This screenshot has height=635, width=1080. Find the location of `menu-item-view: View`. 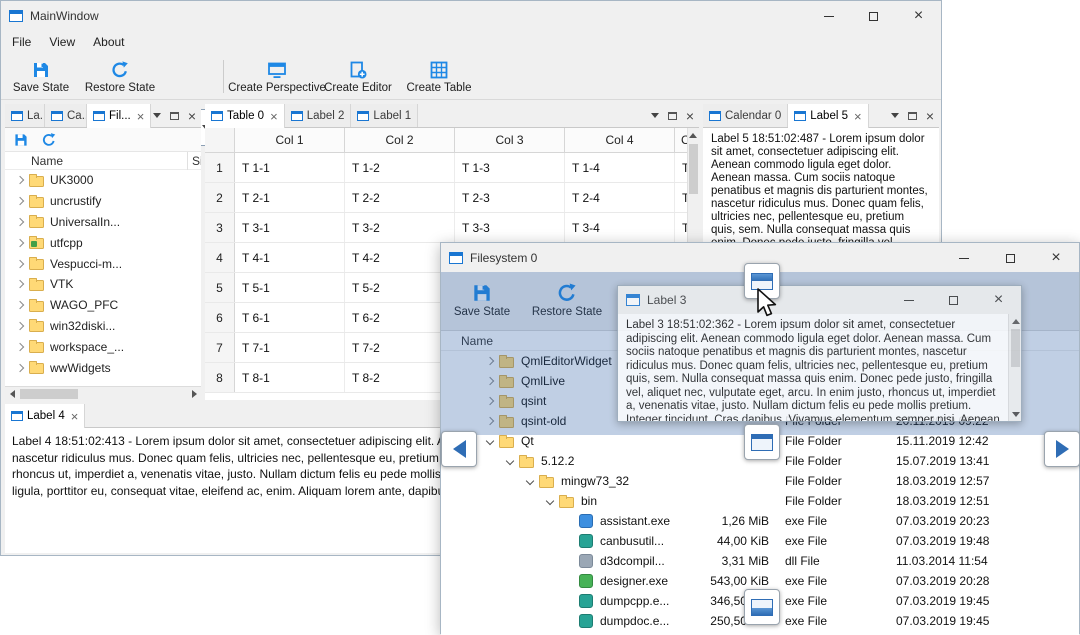

menu-item-view: View is located at coordinates (62, 42).